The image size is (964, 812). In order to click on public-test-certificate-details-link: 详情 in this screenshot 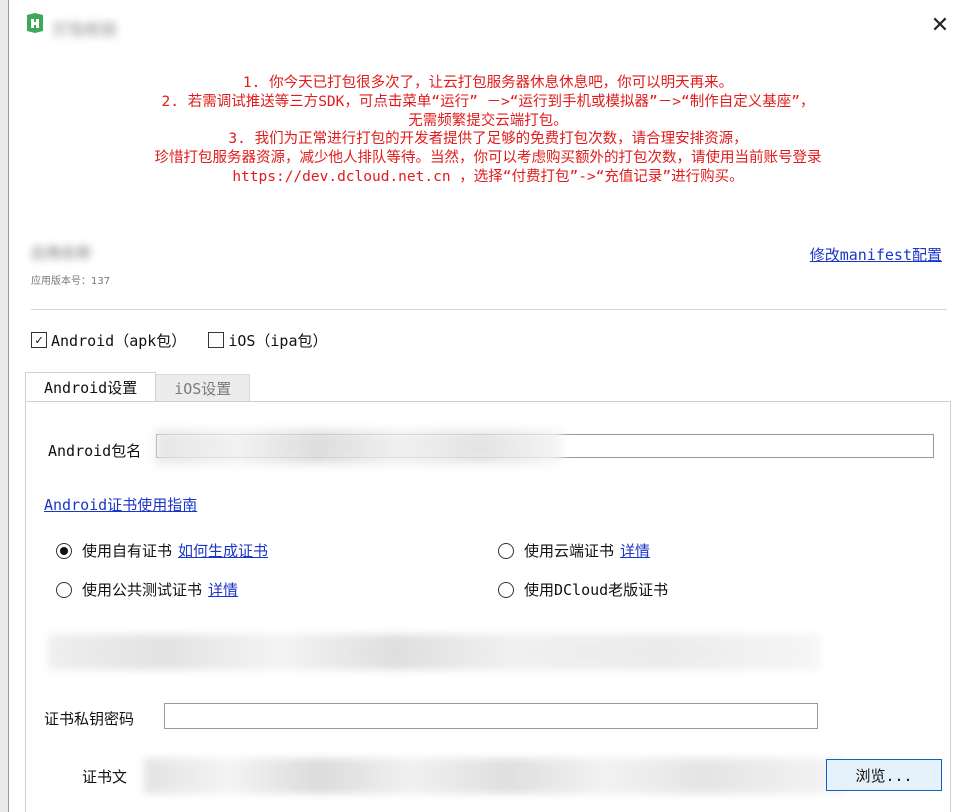, I will do `click(223, 589)`.